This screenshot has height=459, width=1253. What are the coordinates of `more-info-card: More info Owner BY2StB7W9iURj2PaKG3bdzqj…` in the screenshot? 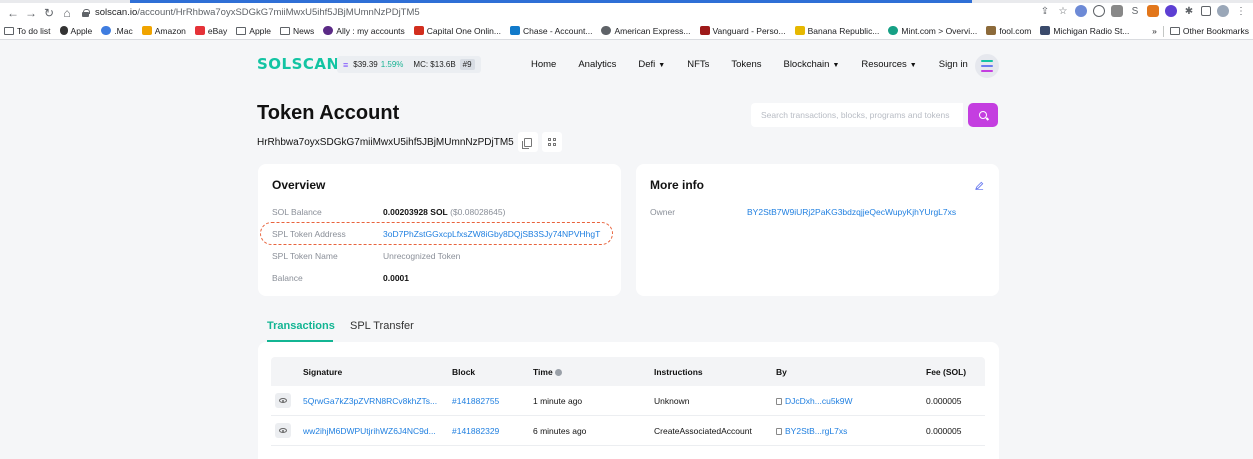 It's located at (817, 230).